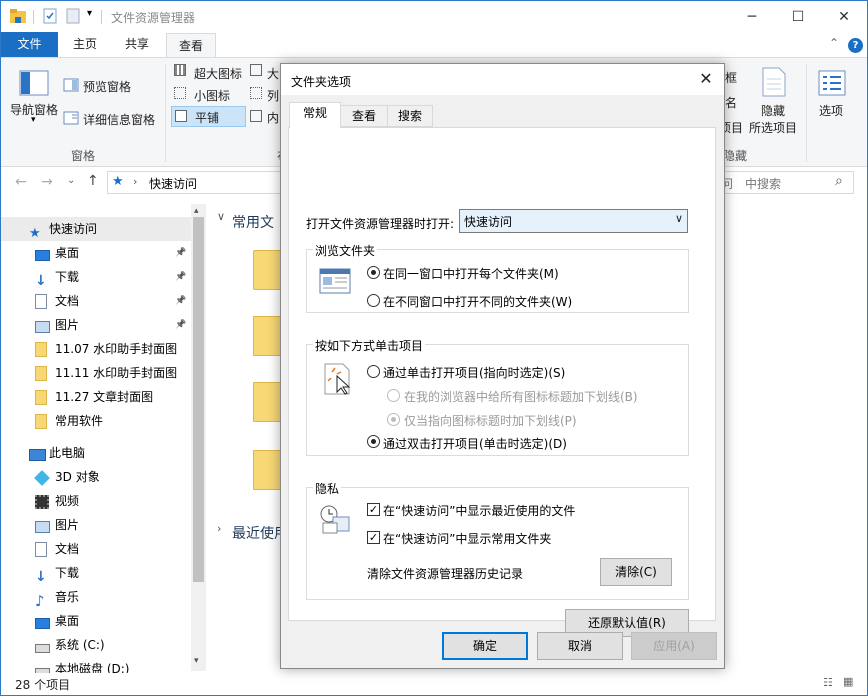  Describe the element at coordinates (848, 681) in the screenshot. I see `large-icons-view-icon: ▦` at that location.